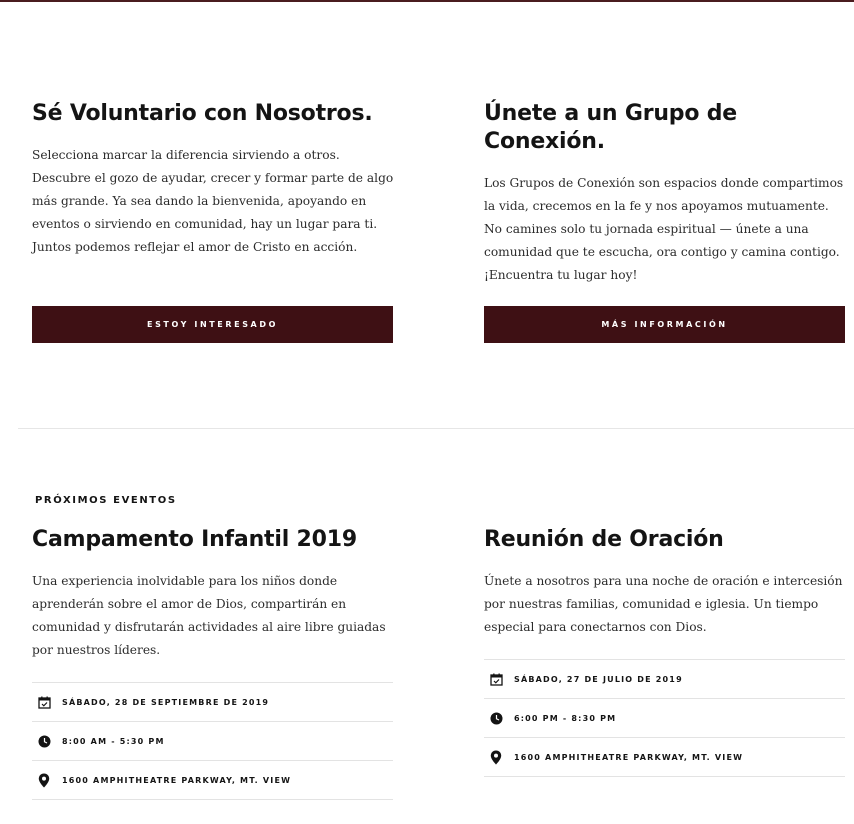 The height and width of the screenshot is (824, 854). I want to click on upcoming-events-label: PRÓXIMOS EVENTOS, so click(106, 500).